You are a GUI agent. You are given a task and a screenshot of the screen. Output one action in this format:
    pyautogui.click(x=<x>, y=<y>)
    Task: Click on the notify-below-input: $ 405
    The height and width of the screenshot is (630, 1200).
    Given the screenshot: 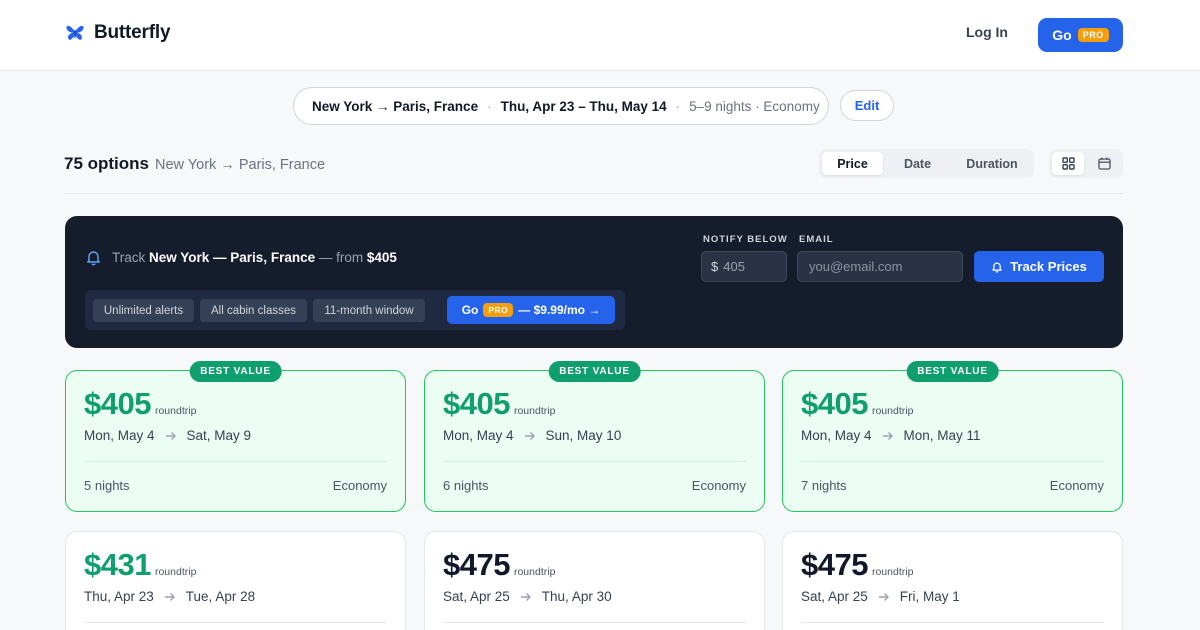 What is the action you would take?
    pyautogui.click(x=744, y=266)
    